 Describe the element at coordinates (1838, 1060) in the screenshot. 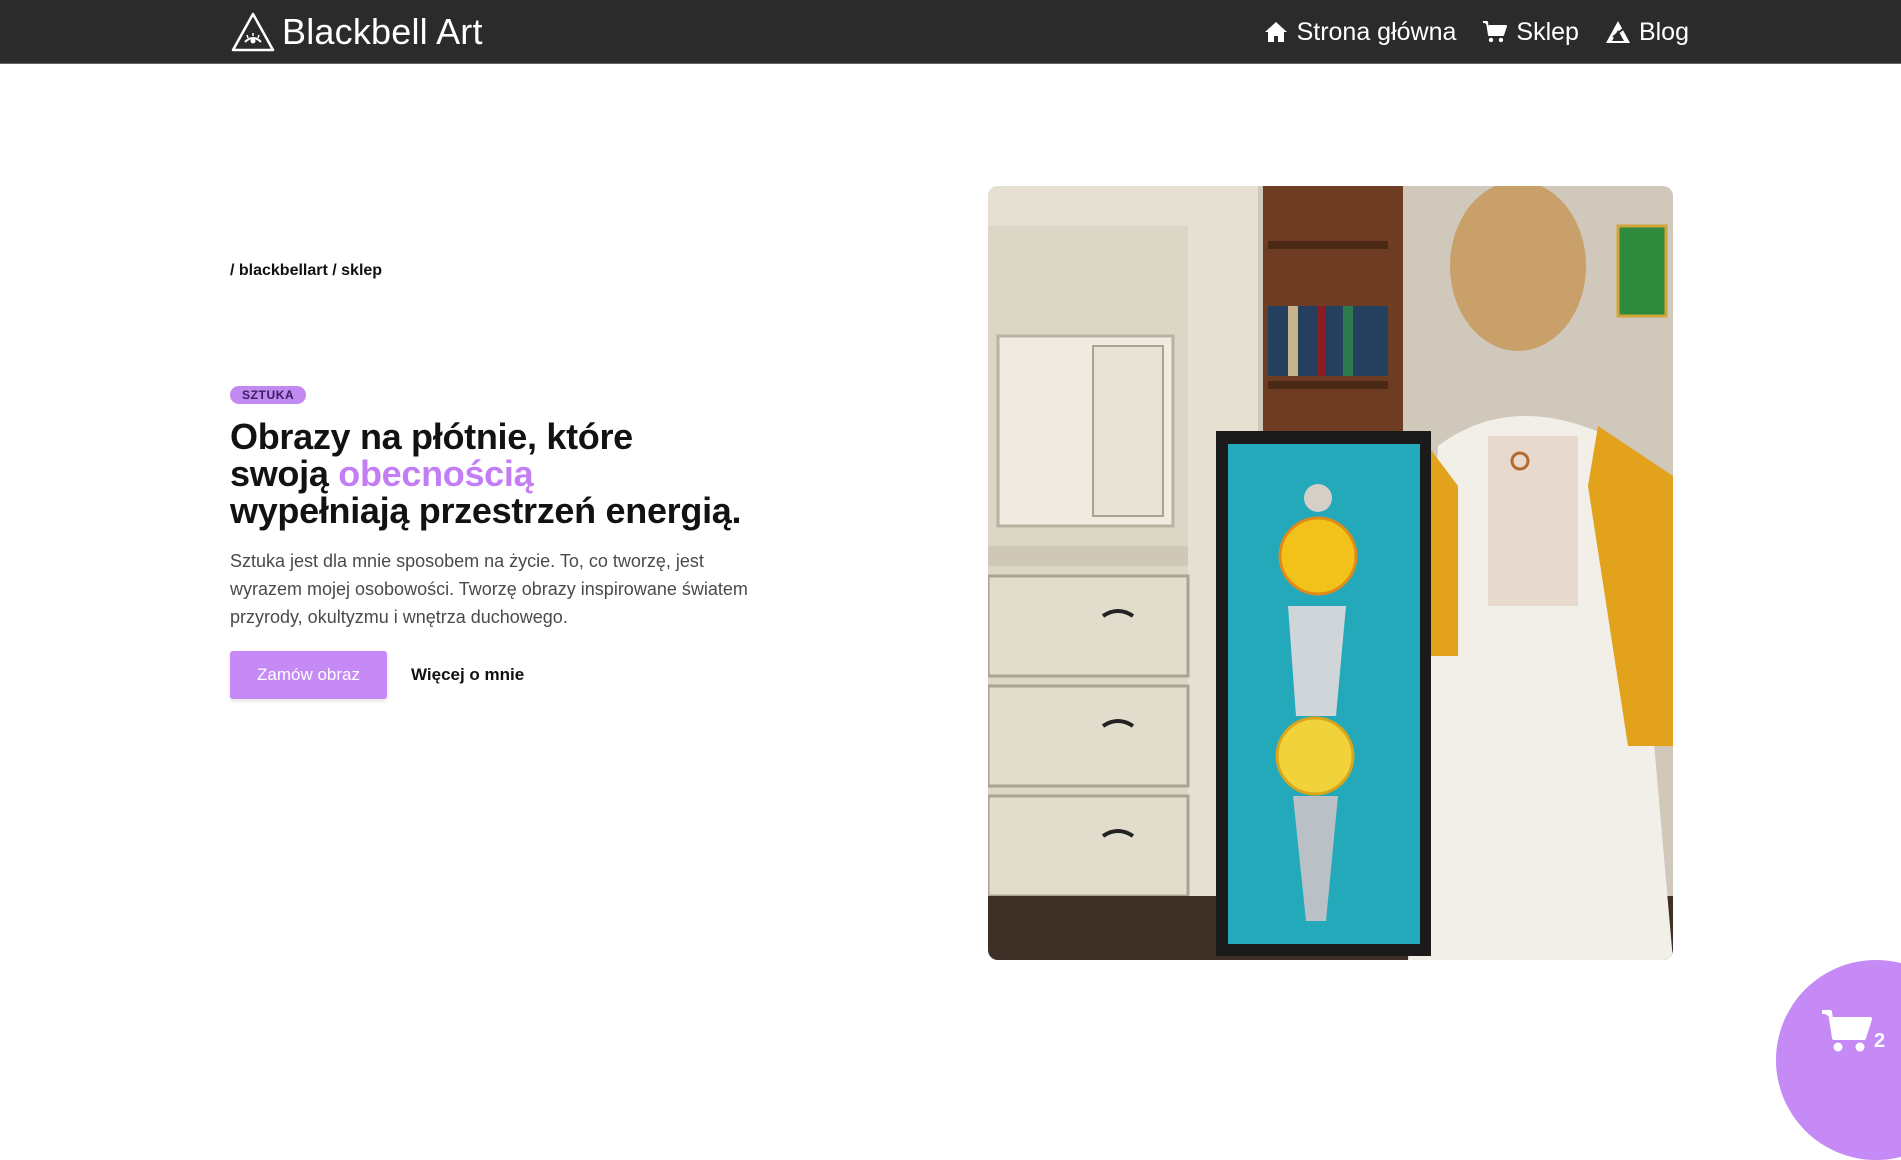

I see `floating-cart-button: 2` at that location.